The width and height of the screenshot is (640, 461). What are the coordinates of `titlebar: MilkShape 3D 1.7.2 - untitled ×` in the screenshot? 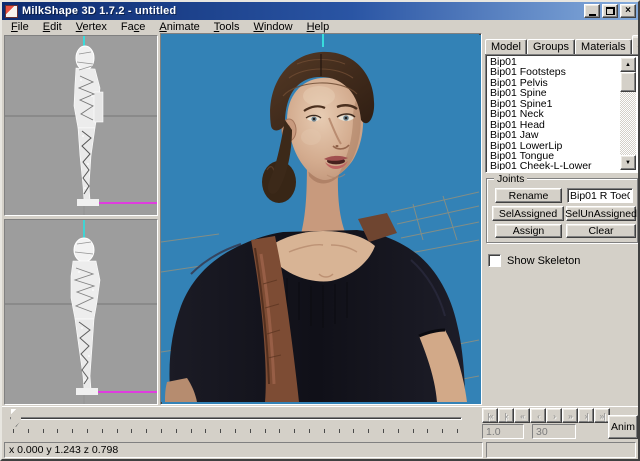 It's located at (320, 11).